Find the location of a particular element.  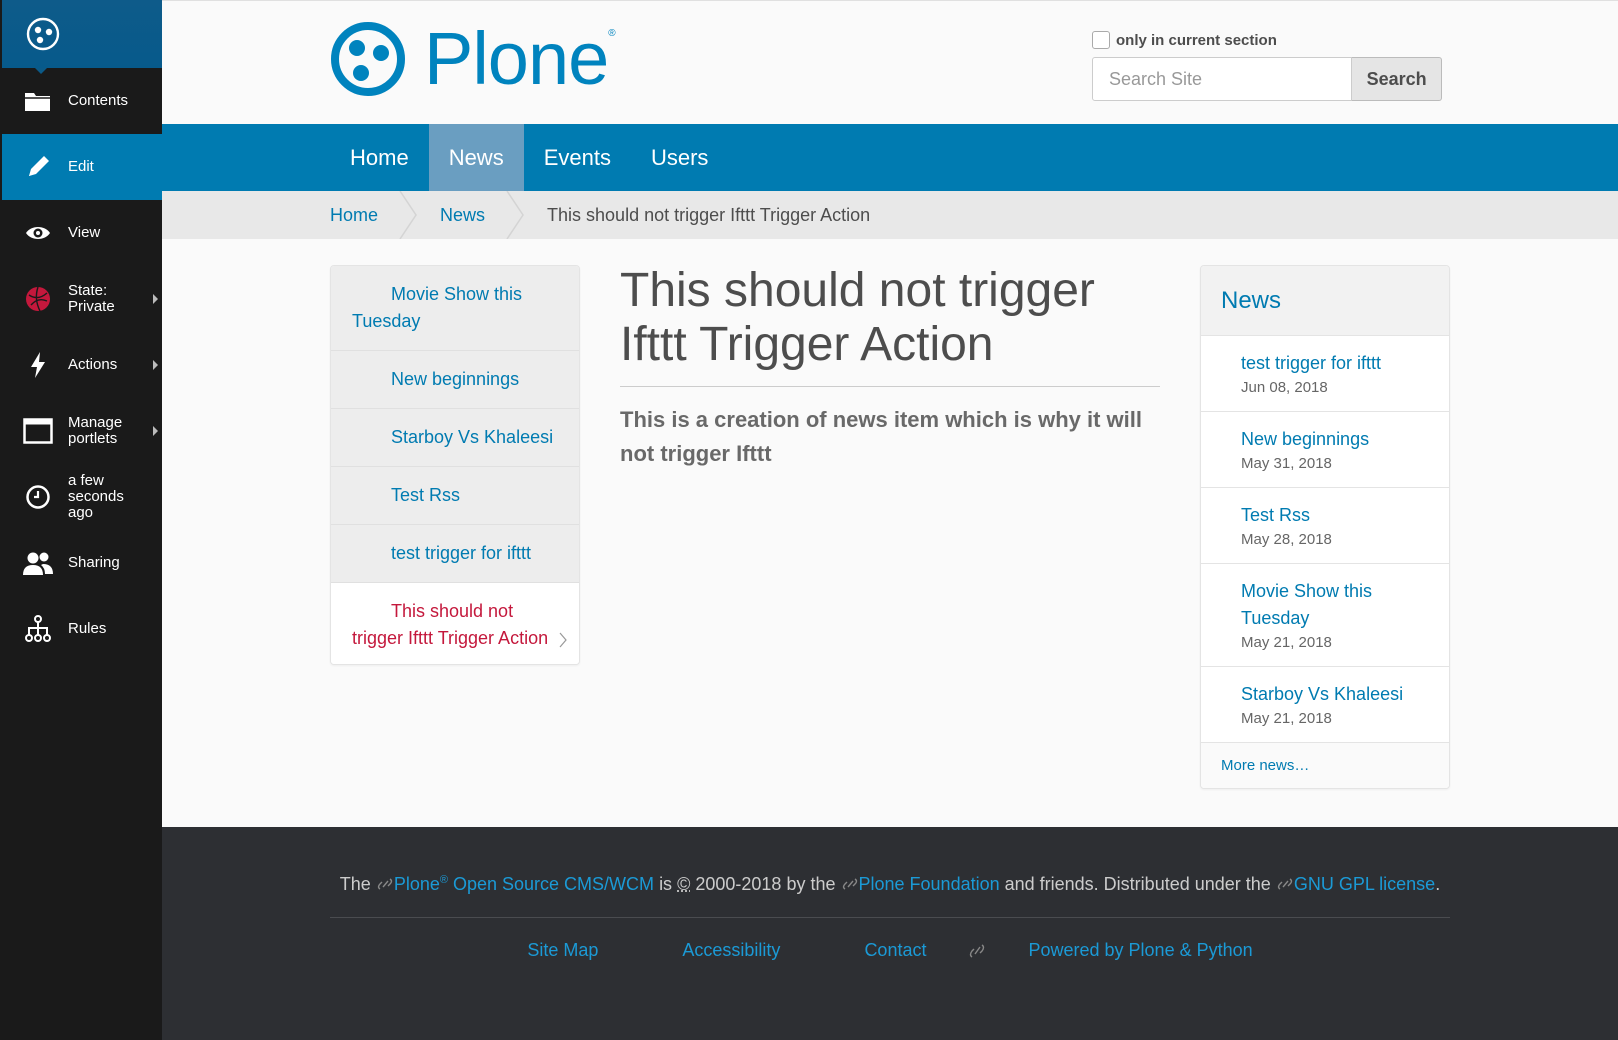

toolbar-state: State: Private is located at coordinates (82, 299).